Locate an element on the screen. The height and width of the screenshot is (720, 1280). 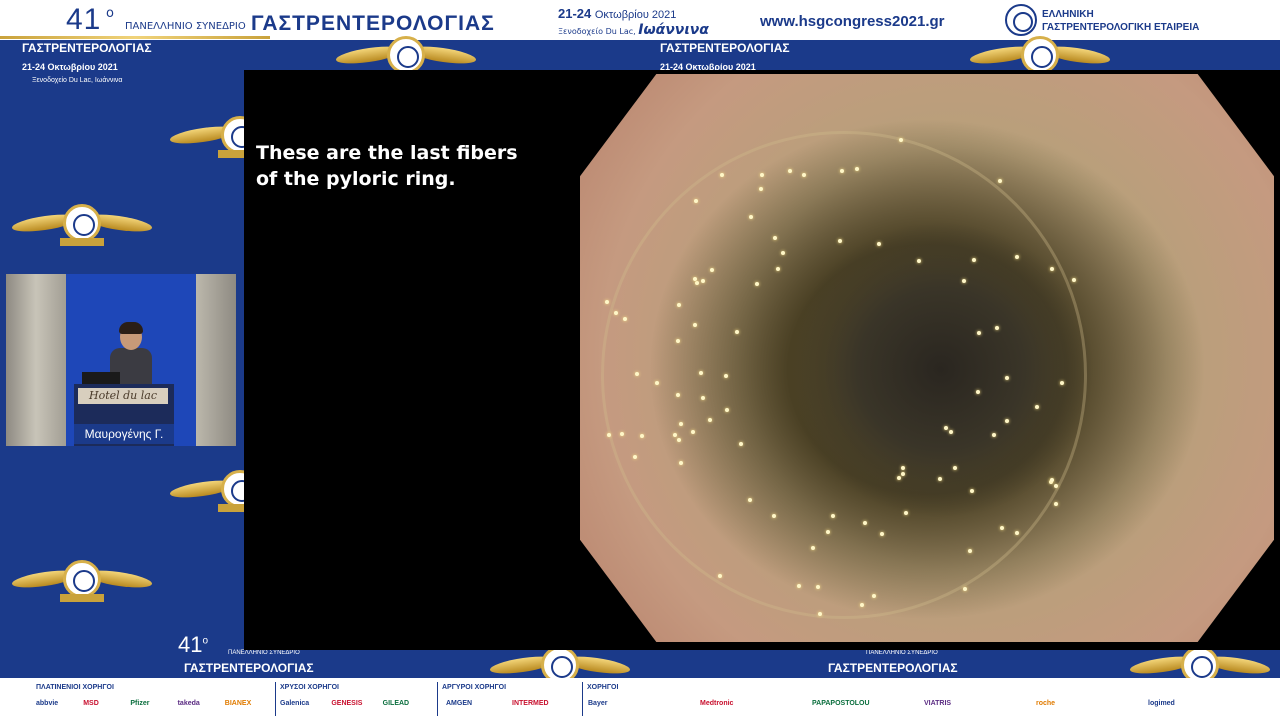
sponsor-logo: Bayer is located at coordinates (598, 703).